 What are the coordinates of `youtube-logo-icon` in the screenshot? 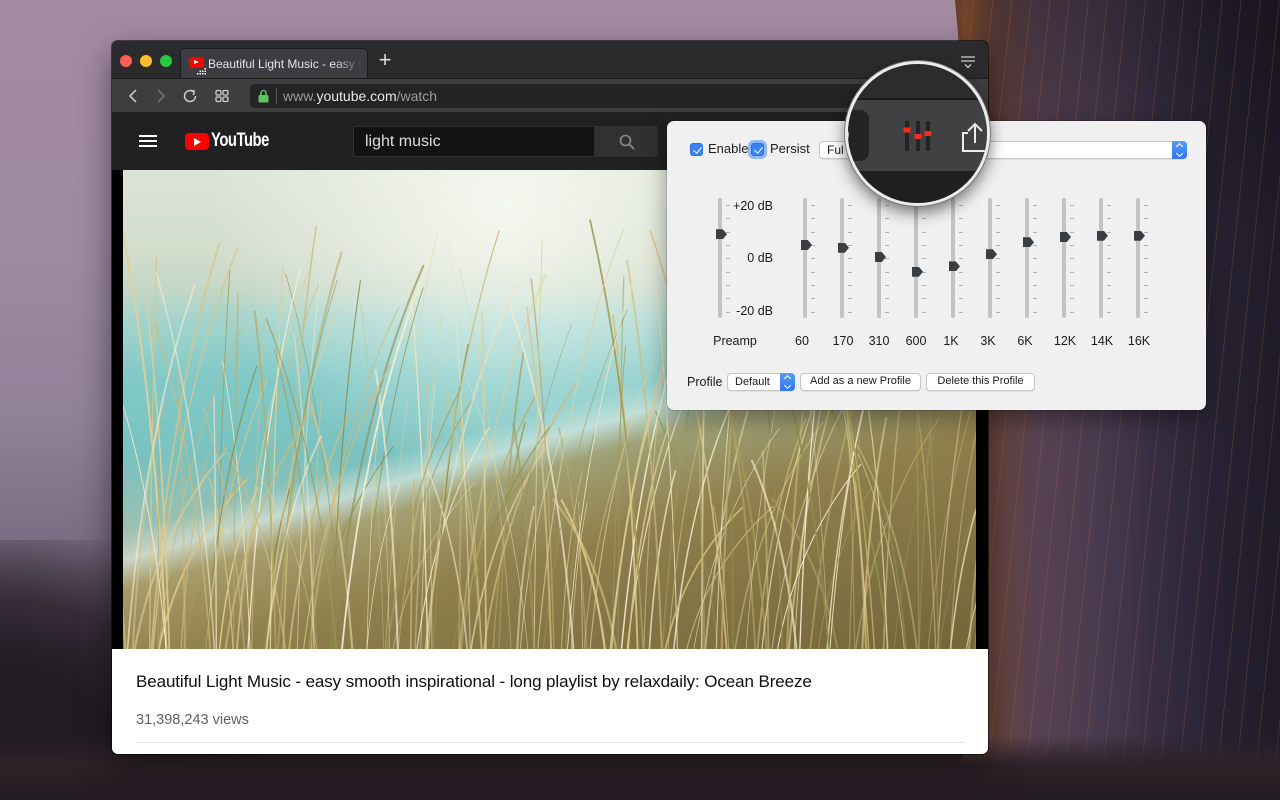 It's located at (197, 141).